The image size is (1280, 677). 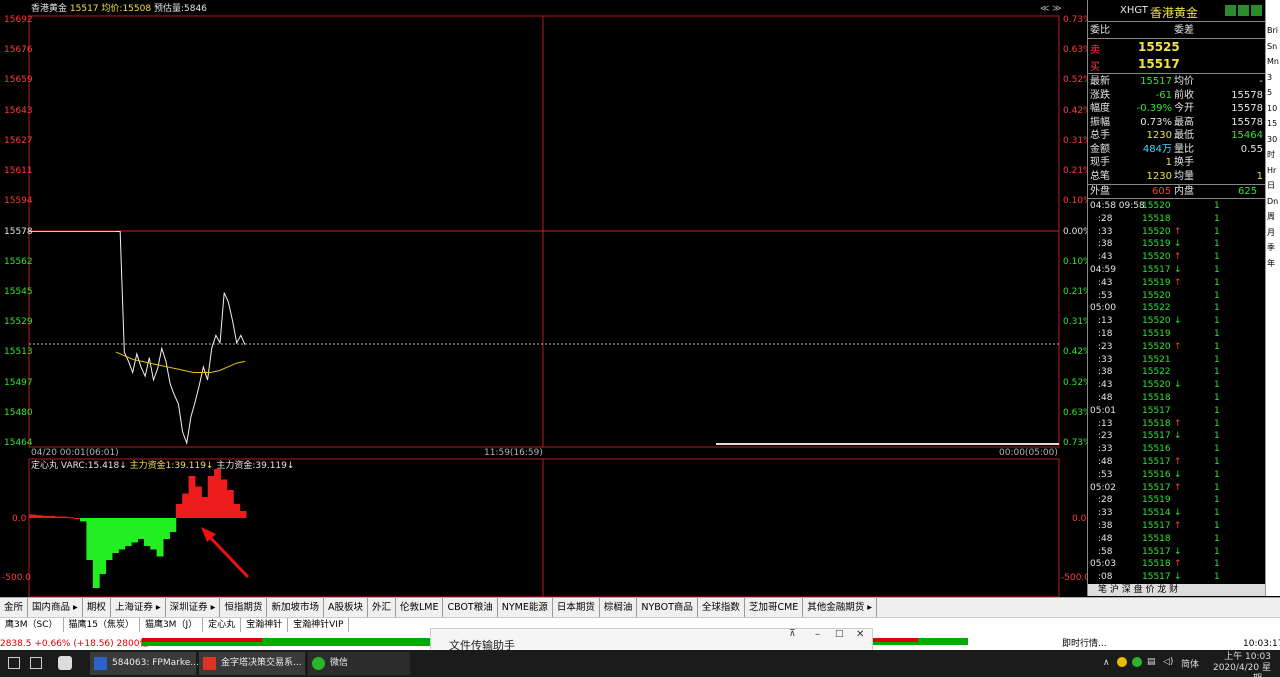 I want to click on market-tab: 深圳证券 ▸, so click(x=193, y=607).